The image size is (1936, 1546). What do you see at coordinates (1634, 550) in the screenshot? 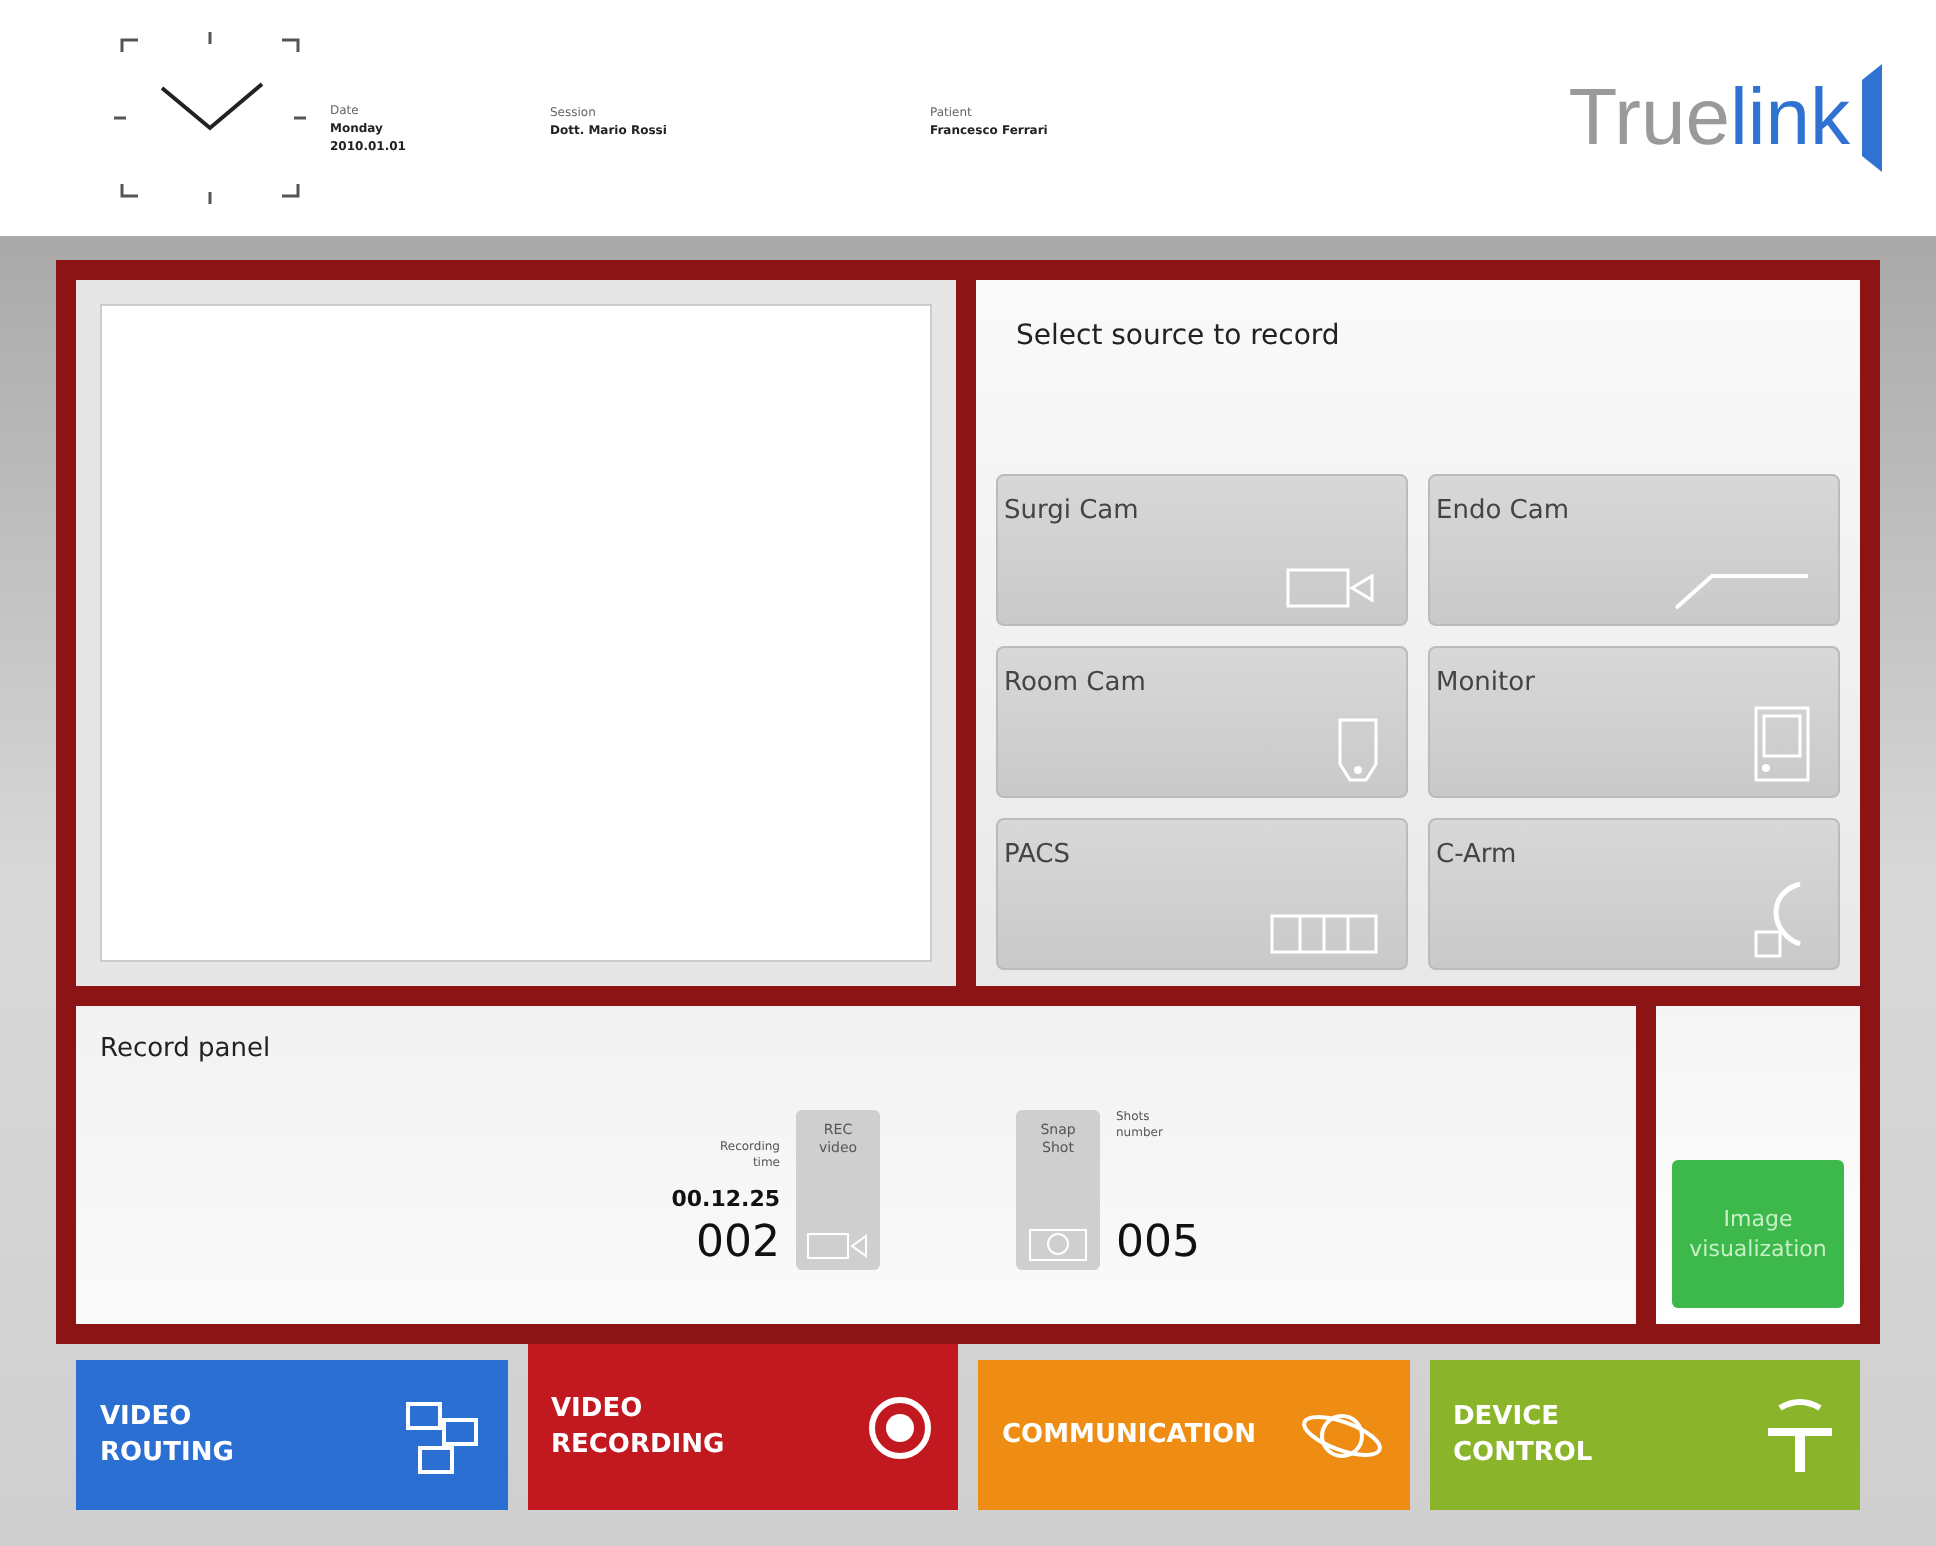
I see `source-button: Endo Cam` at bounding box center [1634, 550].